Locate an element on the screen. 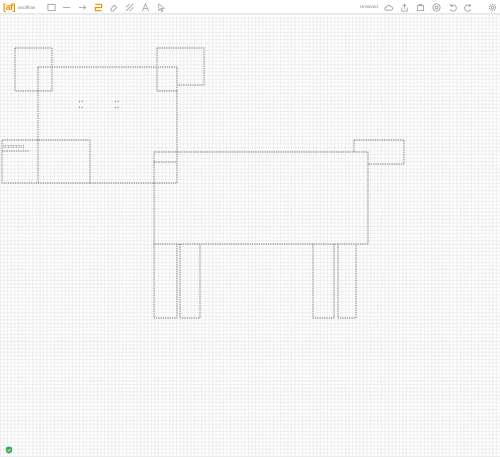 This screenshot has width=500, height=457. settings-button is located at coordinates (492, 7).